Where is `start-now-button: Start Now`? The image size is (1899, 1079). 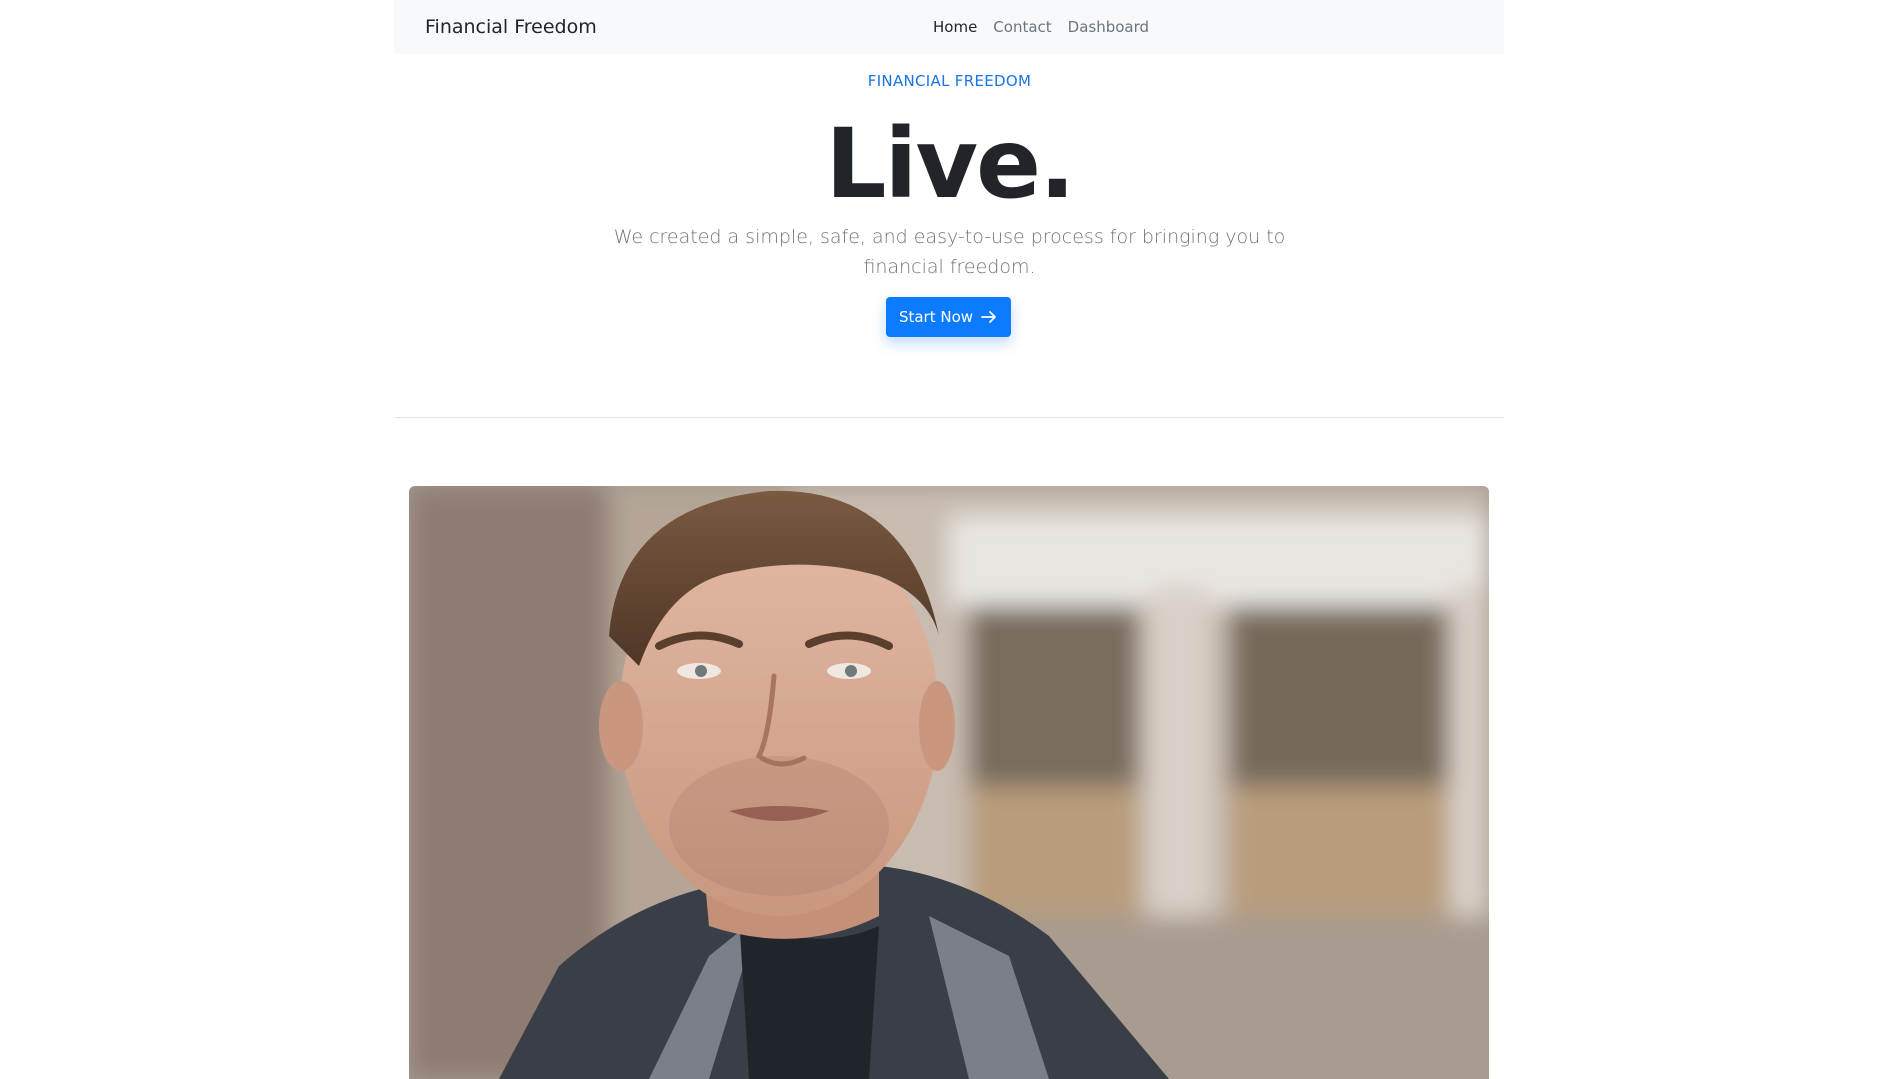
start-now-button: Start Now is located at coordinates (948, 317).